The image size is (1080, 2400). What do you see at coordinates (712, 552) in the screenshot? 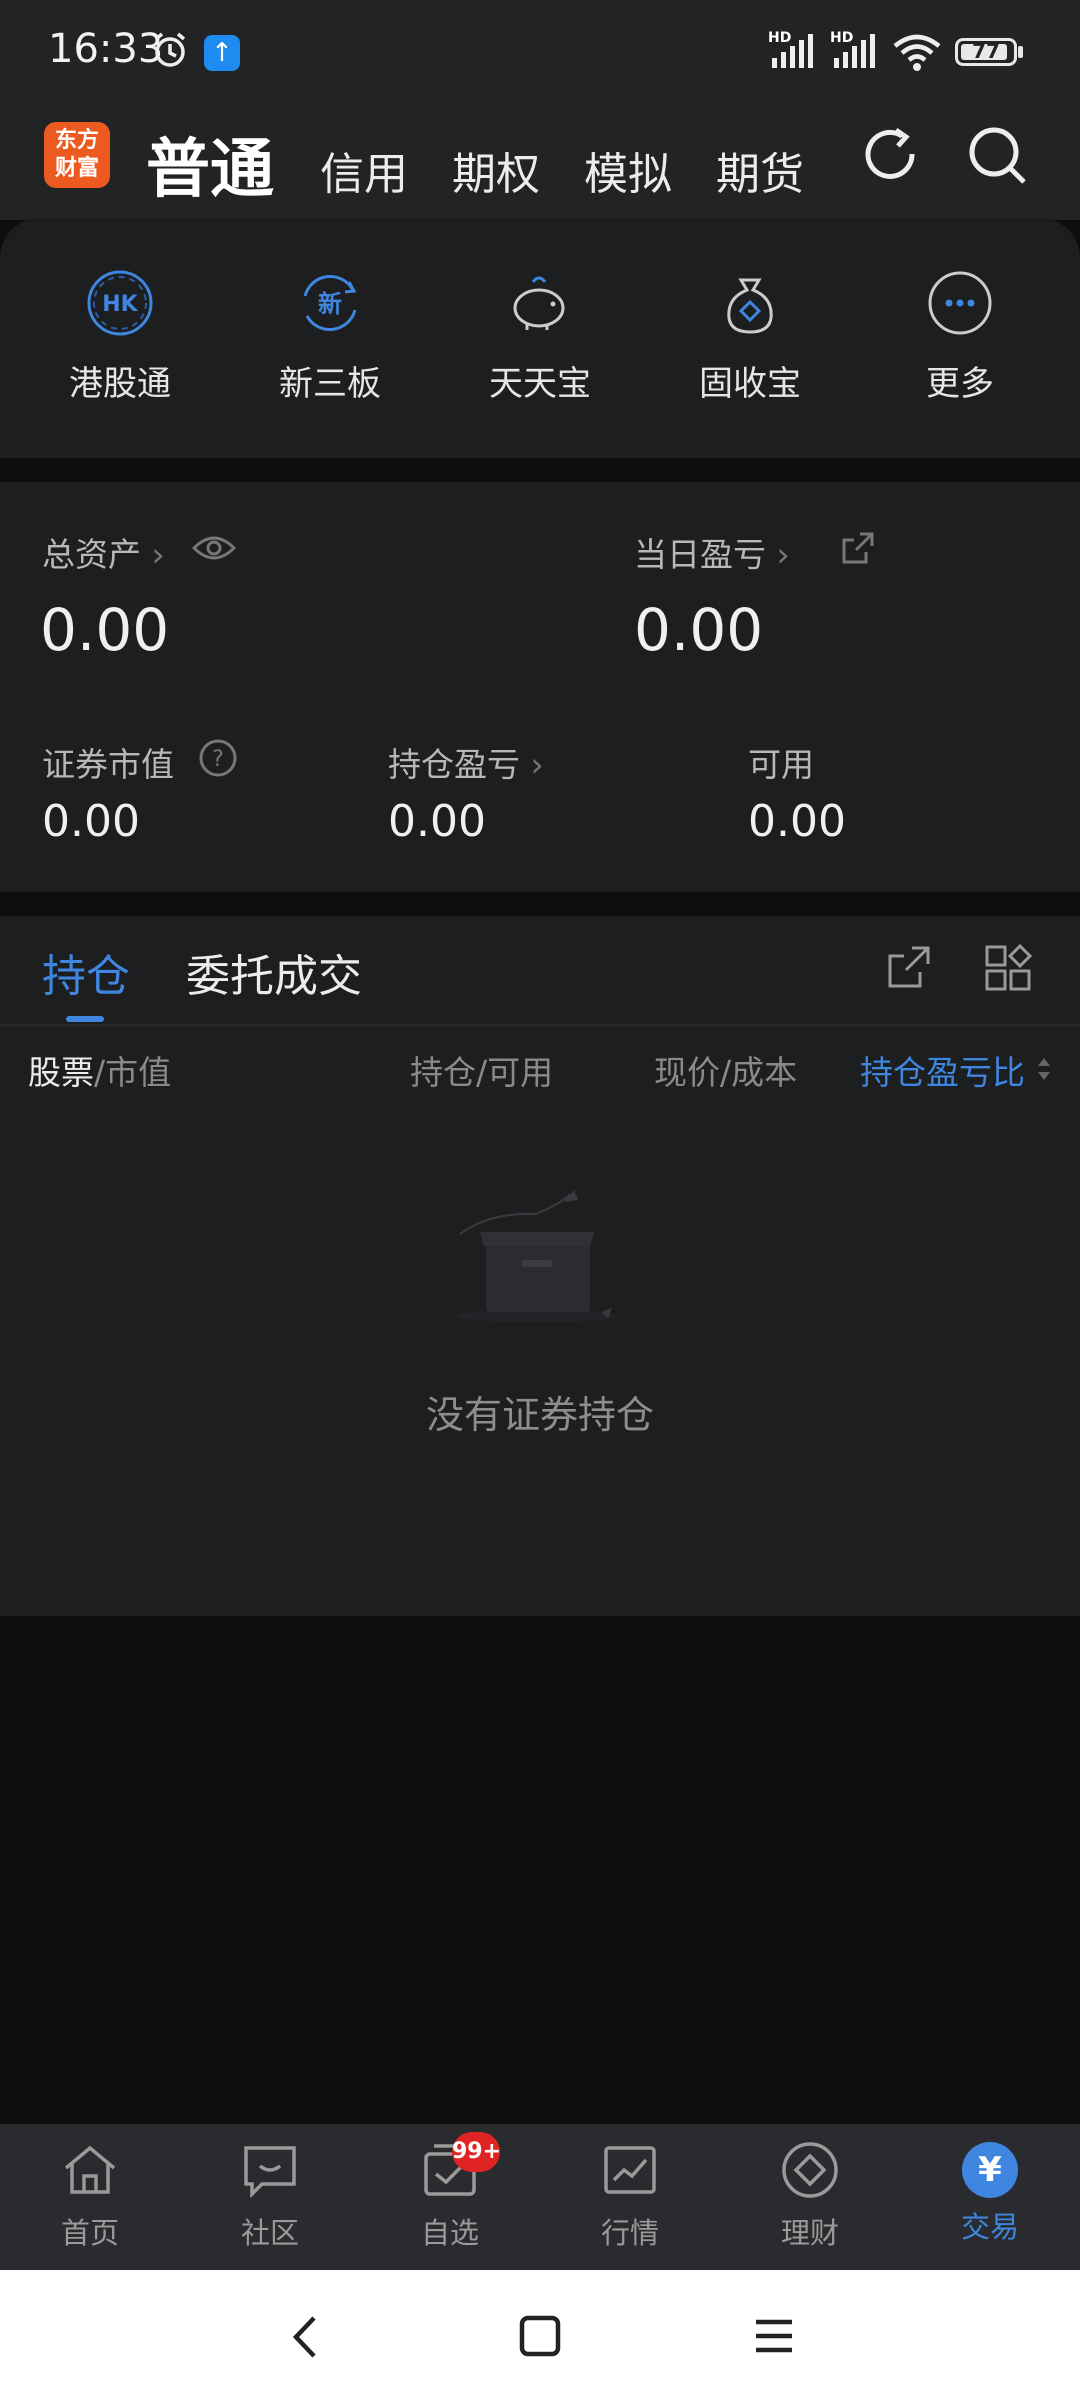
I see `daily-pl-label: 当日盈亏 ›` at bounding box center [712, 552].